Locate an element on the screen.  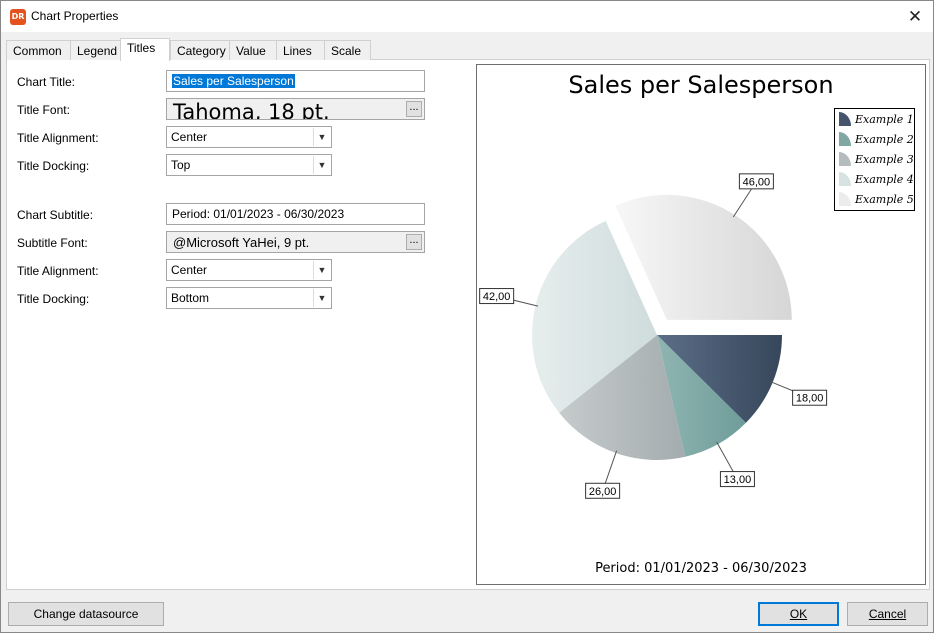
cancel-button: Cancel is located at coordinates (887, 614).